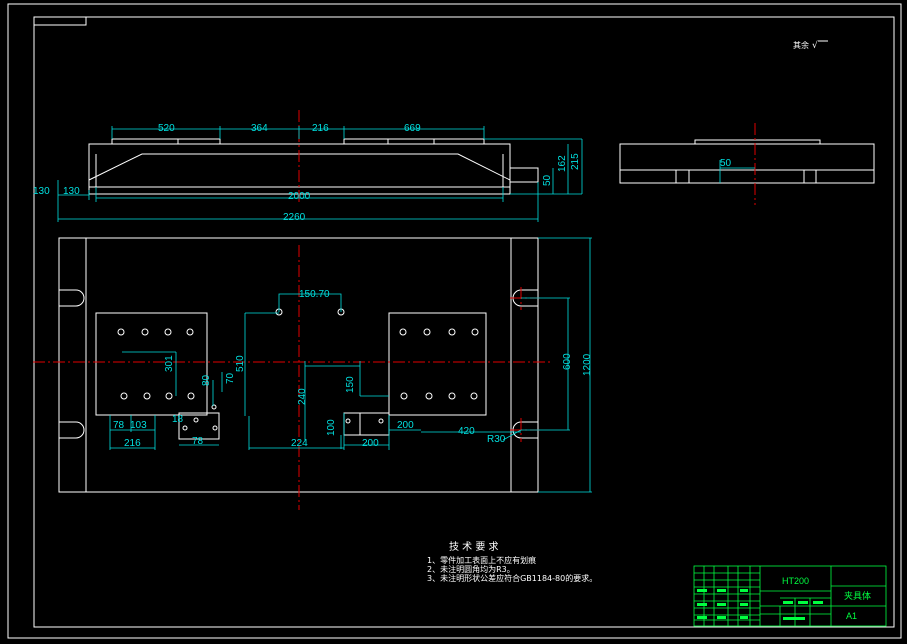  Describe the element at coordinates (471, 569) in the screenshot. I see `tech-req-item-2: 2、未注明圆角均为R3。` at that location.